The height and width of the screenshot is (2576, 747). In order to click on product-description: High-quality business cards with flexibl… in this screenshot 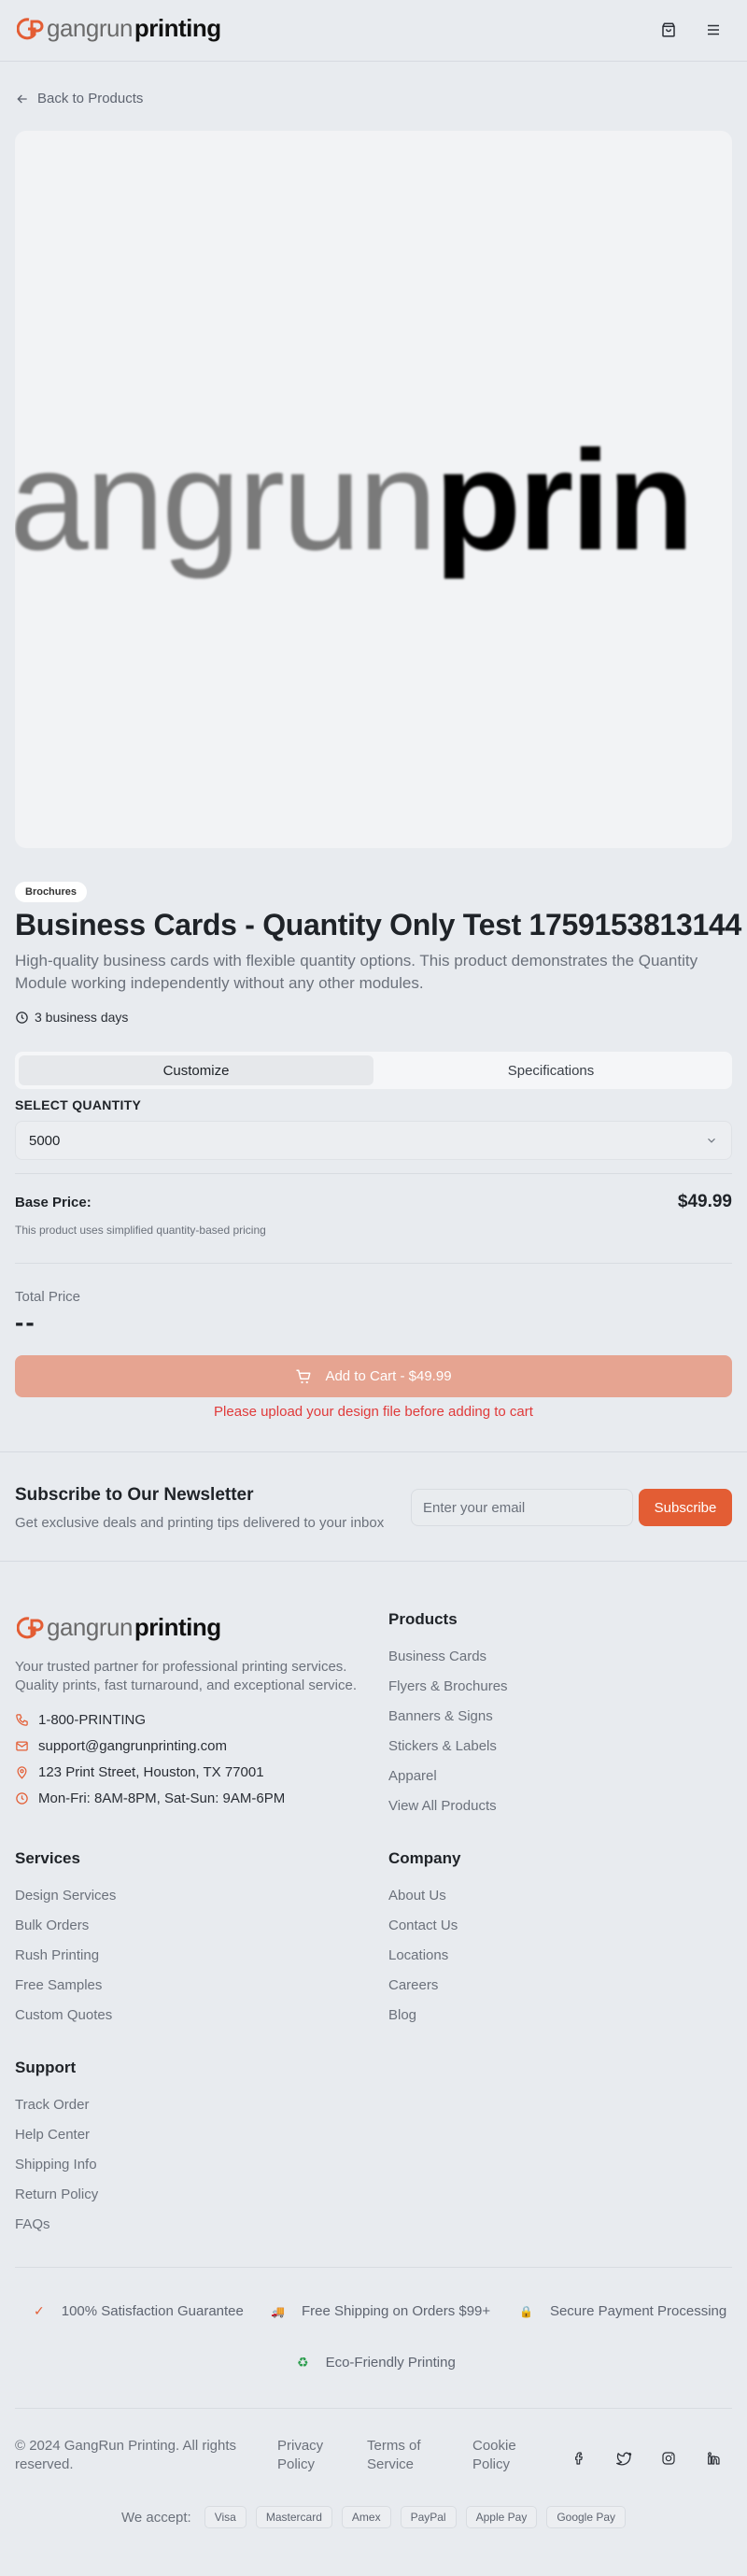, I will do `click(356, 972)`.